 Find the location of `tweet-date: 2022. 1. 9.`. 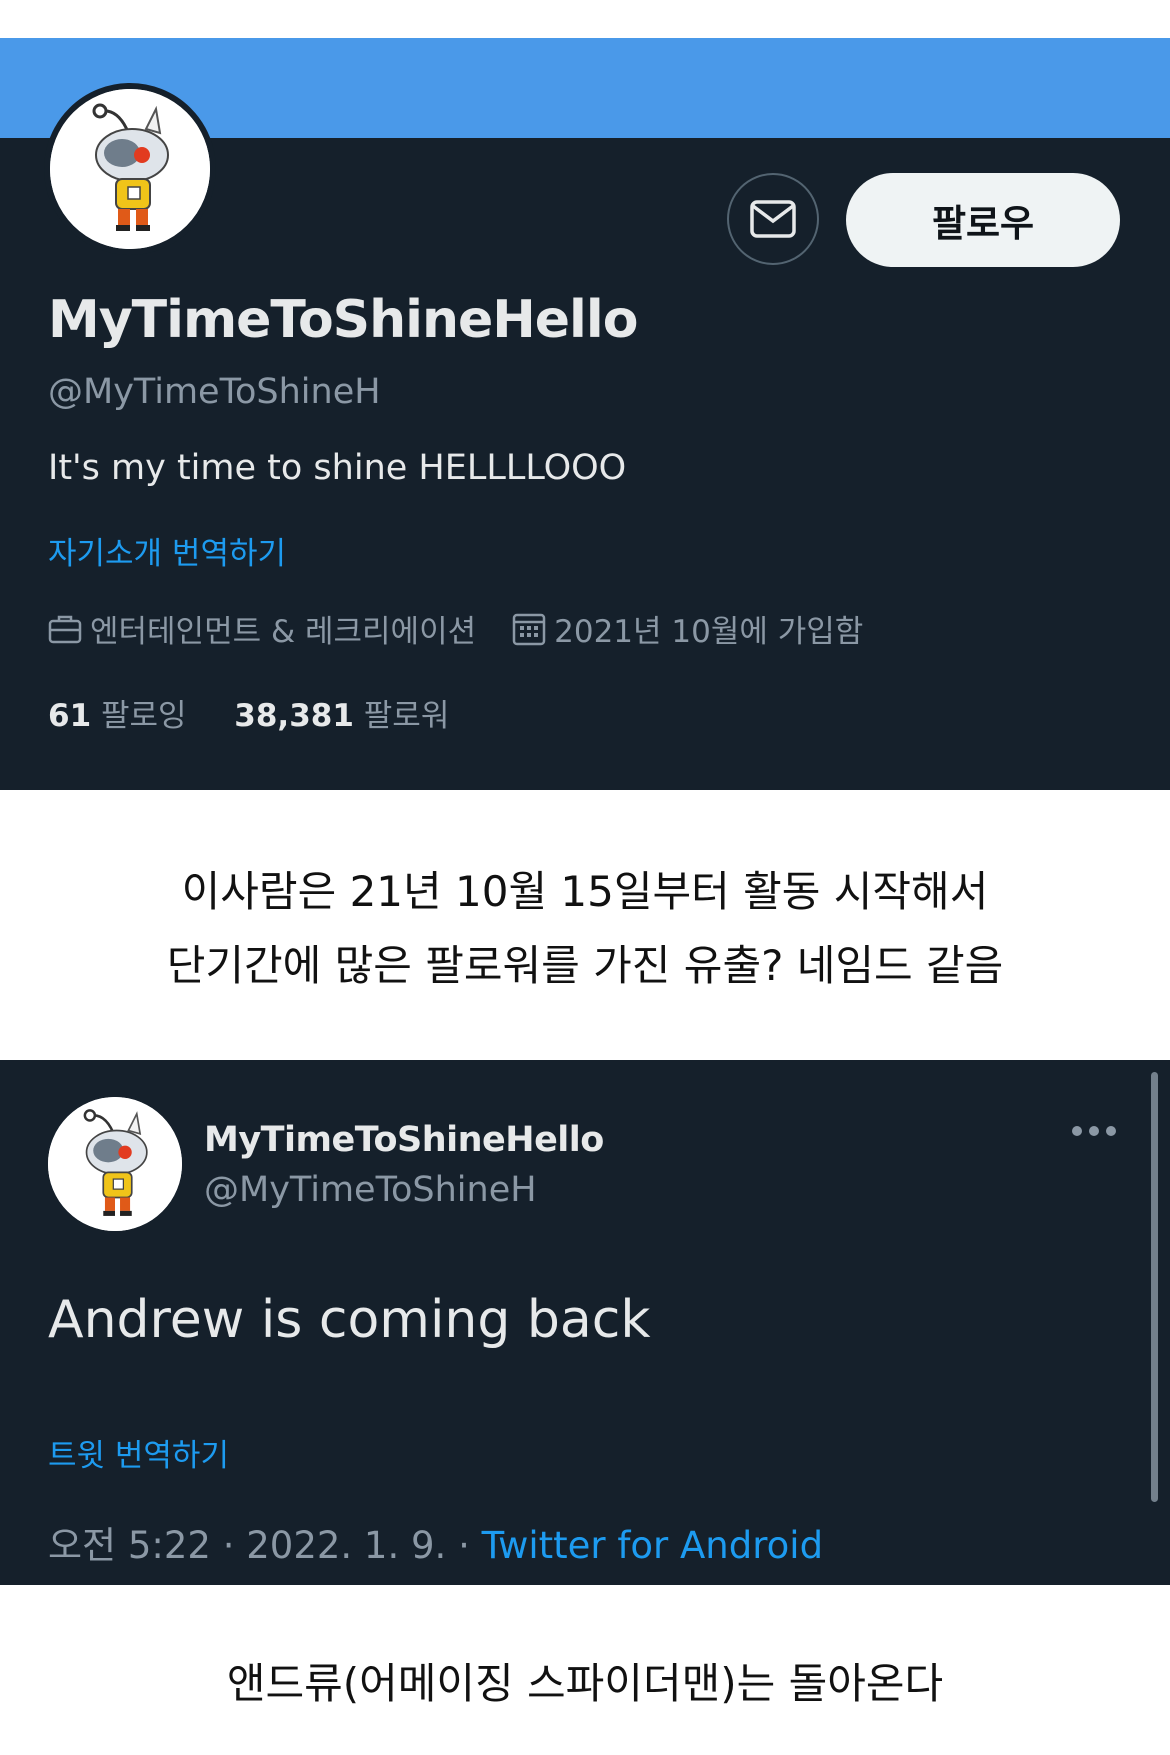

tweet-date: 2022. 1. 9. is located at coordinates (346, 1545).